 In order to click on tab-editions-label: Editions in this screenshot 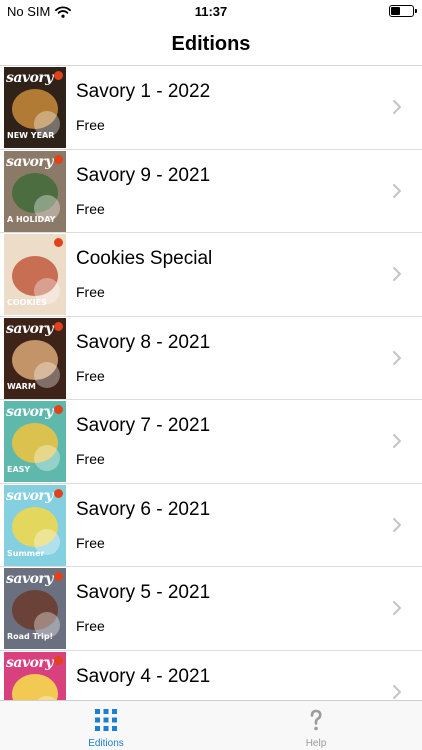, I will do `click(106, 743)`.